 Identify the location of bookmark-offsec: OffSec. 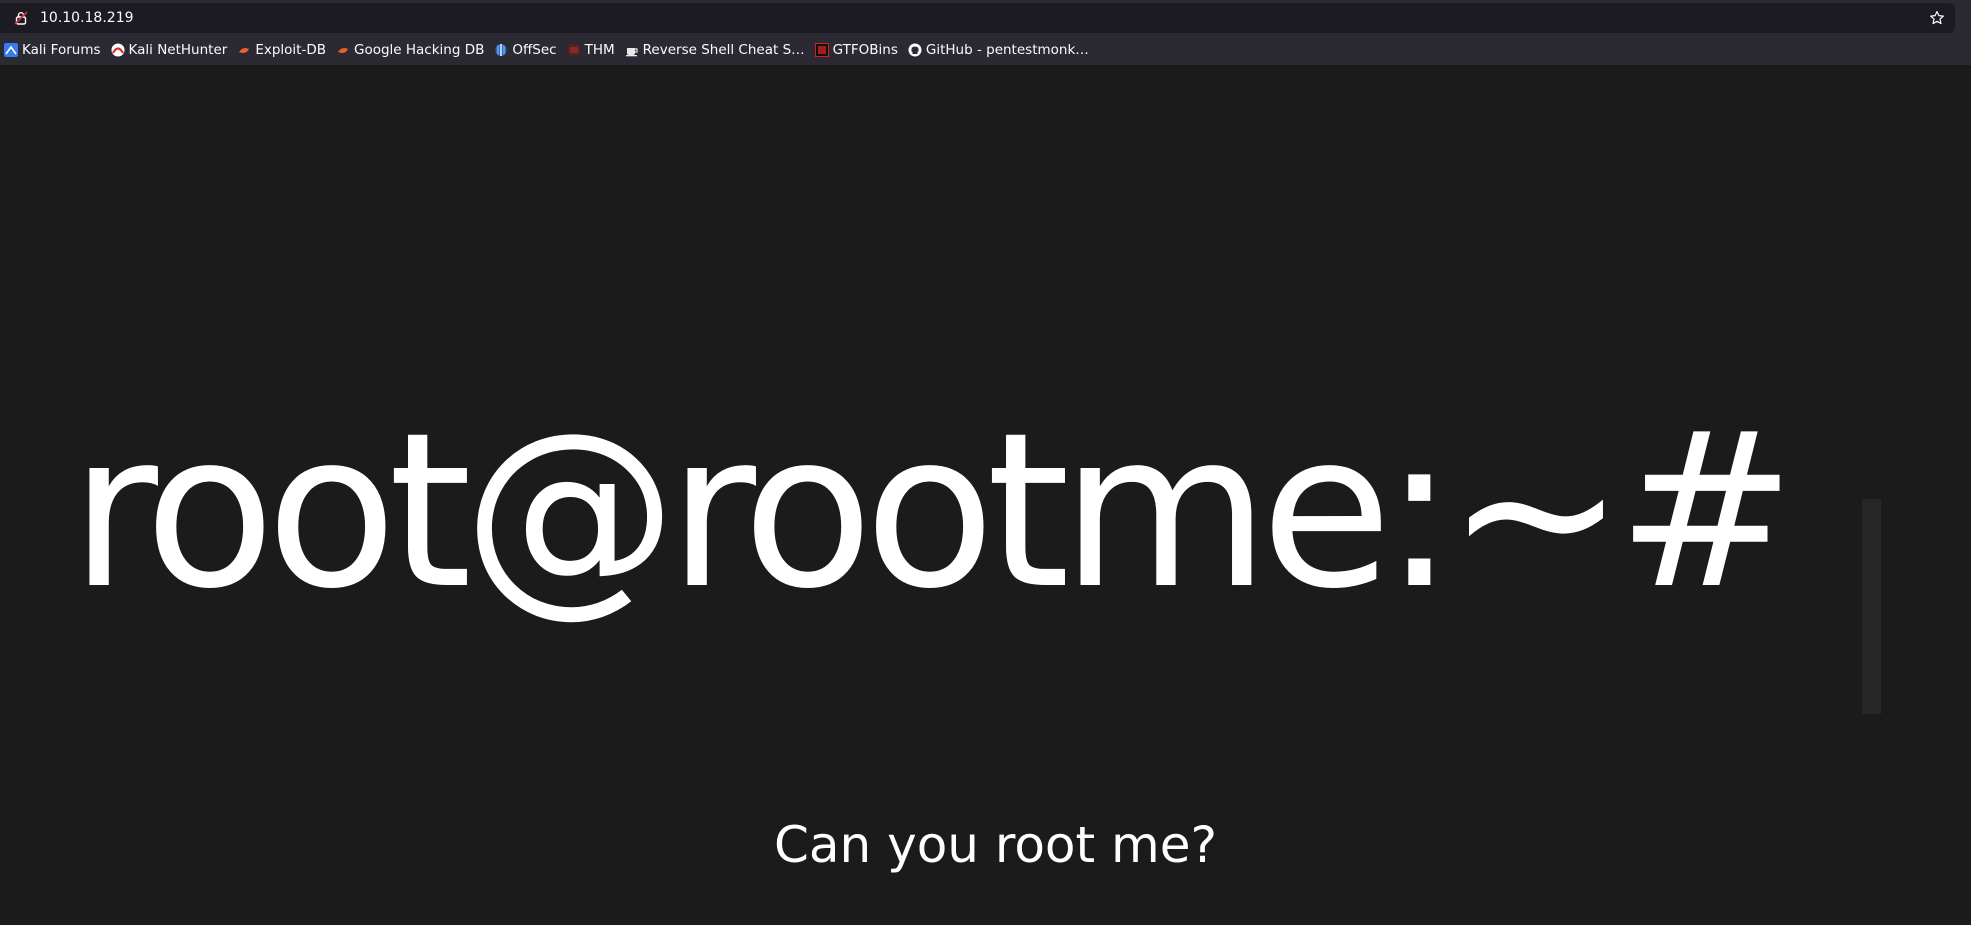
(526, 50).